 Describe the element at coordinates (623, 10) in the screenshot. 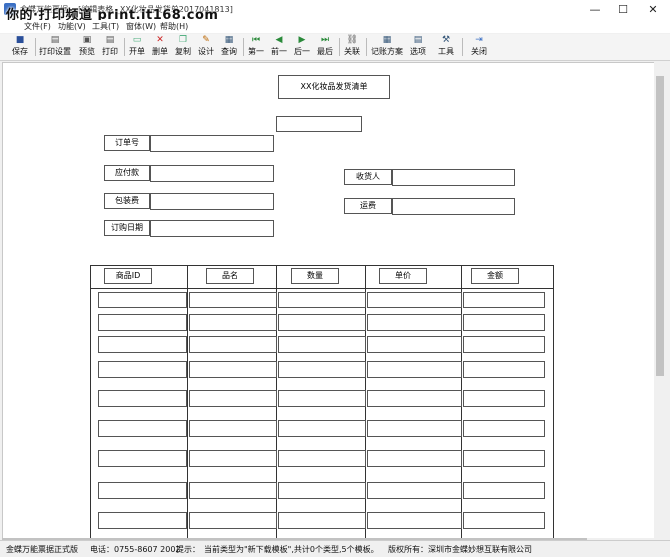

I see `maximize-button: ☐` at that location.